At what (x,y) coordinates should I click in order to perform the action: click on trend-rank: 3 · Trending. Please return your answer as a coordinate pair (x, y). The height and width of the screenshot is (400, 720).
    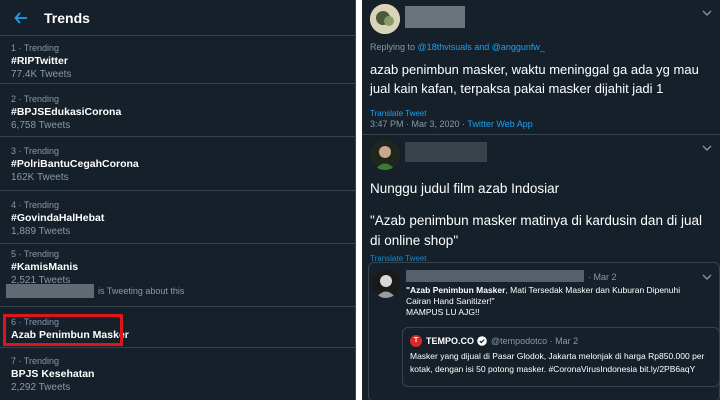
    Looking at the image, I should click on (35, 151).